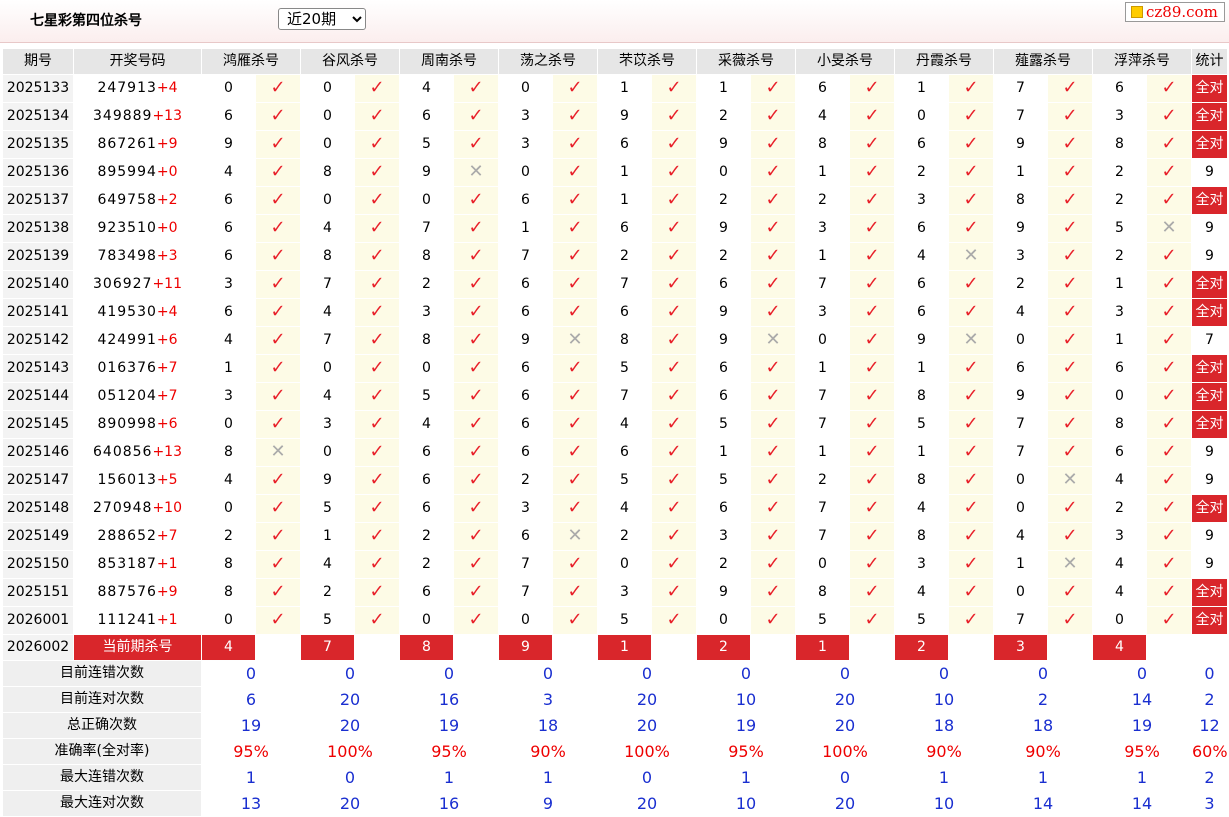 This screenshot has height=817, width=1229. I want to click on summary-value: 20, so click(350, 803).